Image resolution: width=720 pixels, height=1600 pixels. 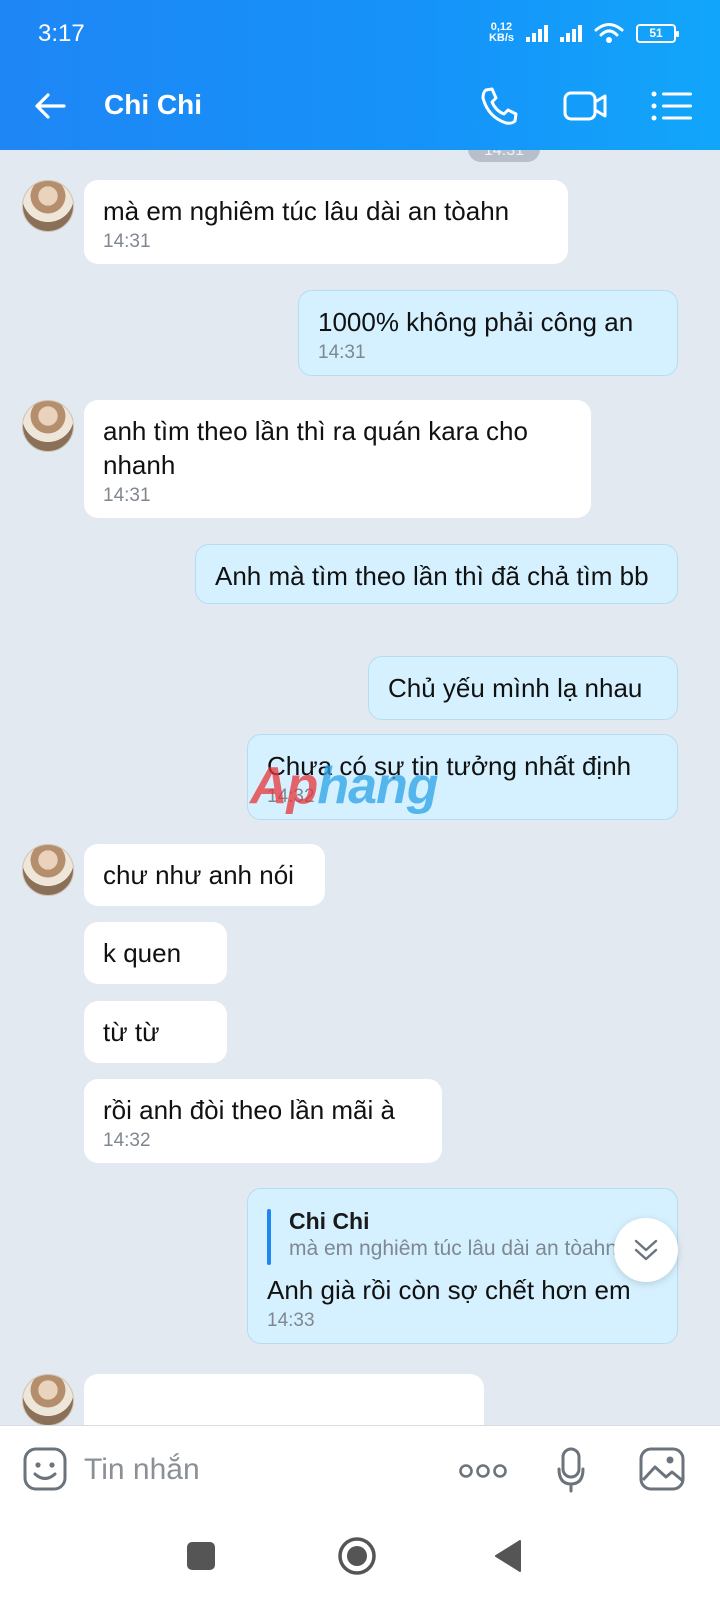 I want to click on message-input, so click(x=254, y=1470).